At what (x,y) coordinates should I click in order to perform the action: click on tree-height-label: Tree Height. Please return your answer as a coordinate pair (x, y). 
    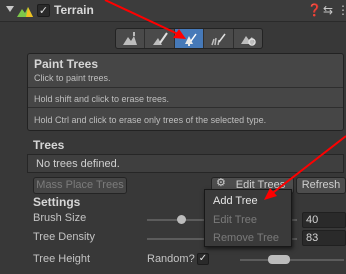
    Looking at the image, I should click on (62, 259).